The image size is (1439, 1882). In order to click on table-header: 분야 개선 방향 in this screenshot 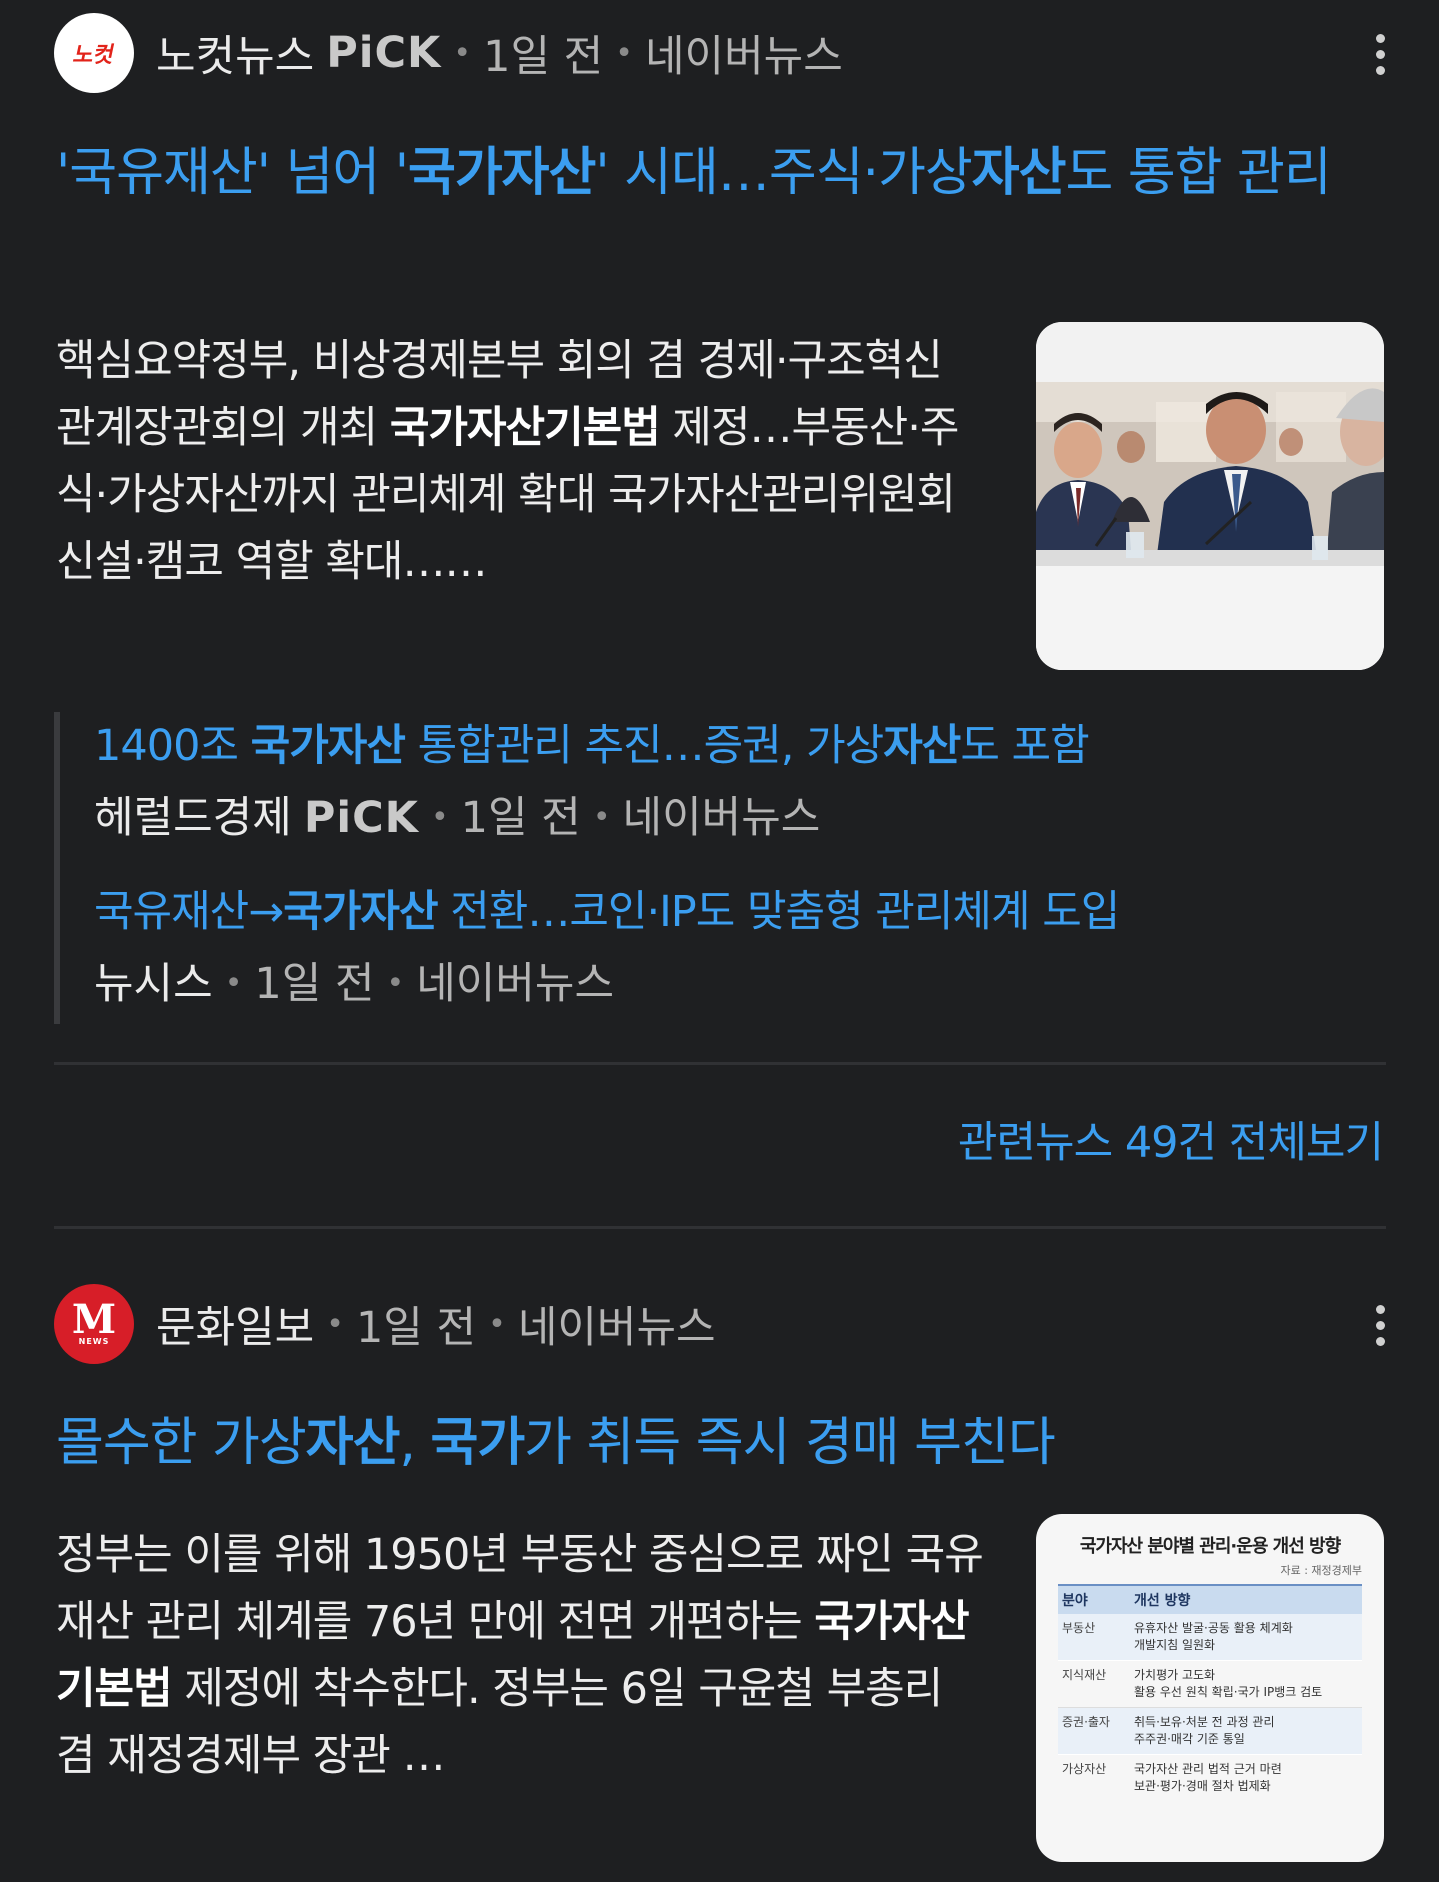, I will do `click(1210, 1600)`.